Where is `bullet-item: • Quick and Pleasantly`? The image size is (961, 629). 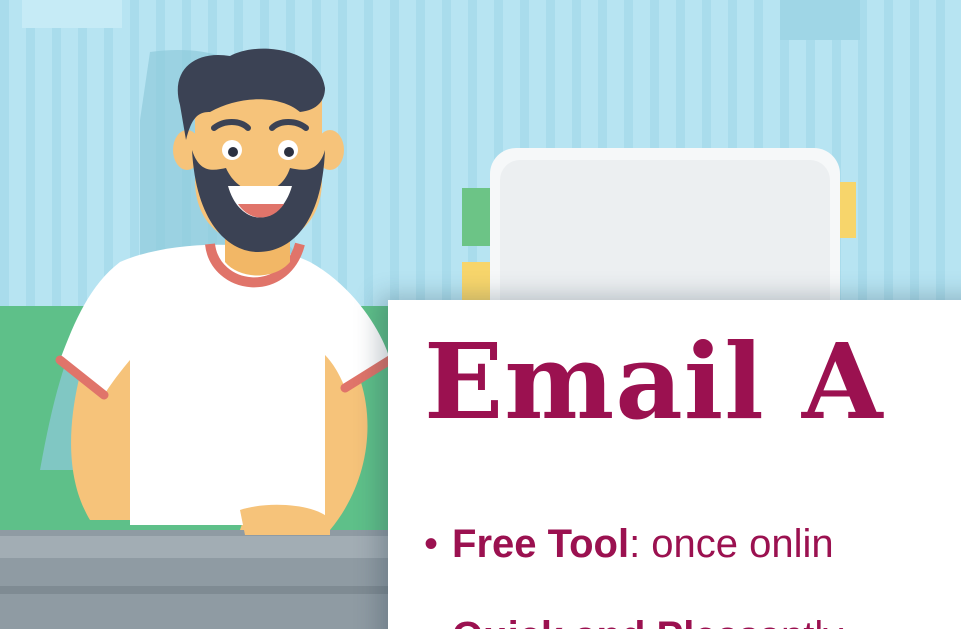 bullet-item: • Quick and Pleasantly is located at coordinates (633, 622).